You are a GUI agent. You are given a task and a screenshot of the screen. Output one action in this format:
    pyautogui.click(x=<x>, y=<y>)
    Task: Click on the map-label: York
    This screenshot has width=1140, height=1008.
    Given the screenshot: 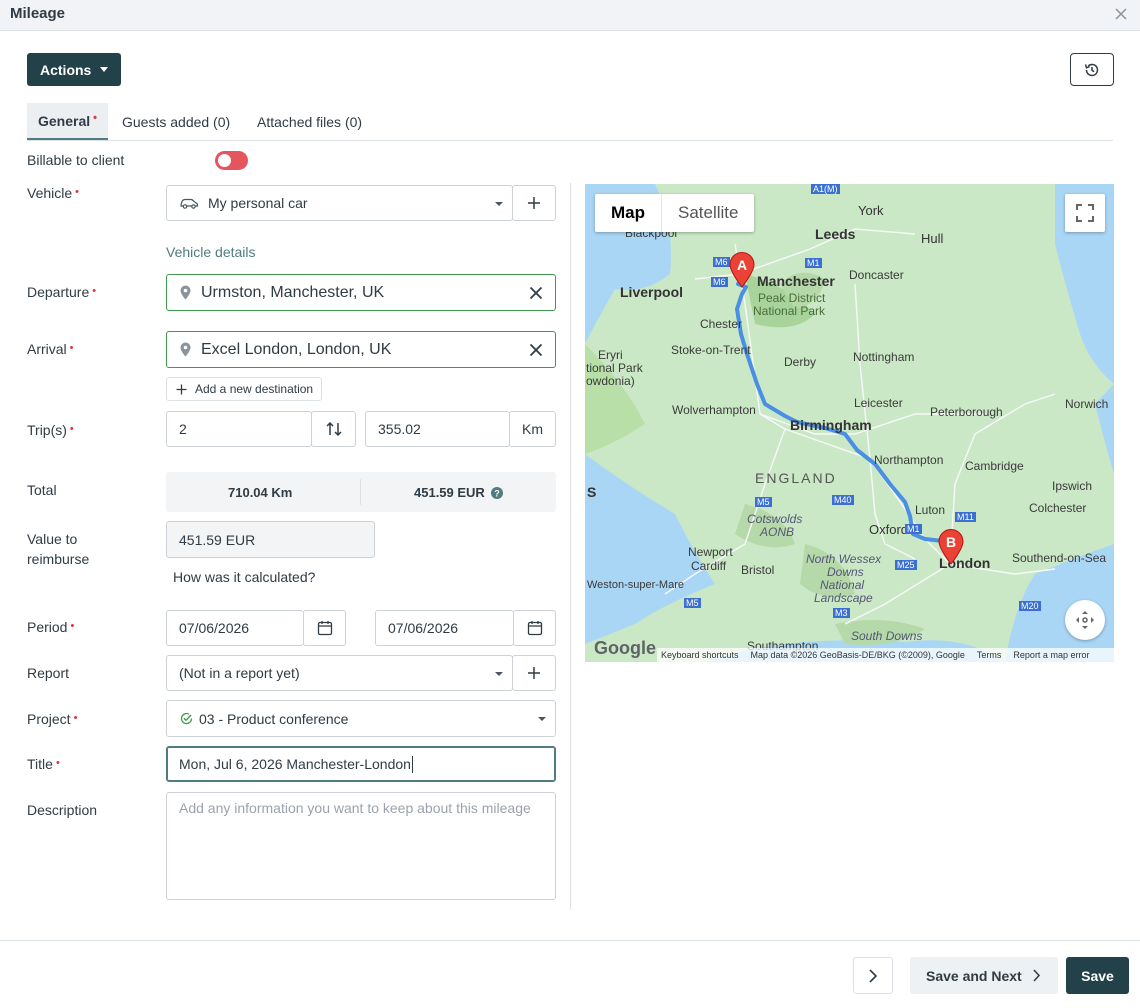 What is the action you would take?
    pyautogui.click(x=871, y=210)
    